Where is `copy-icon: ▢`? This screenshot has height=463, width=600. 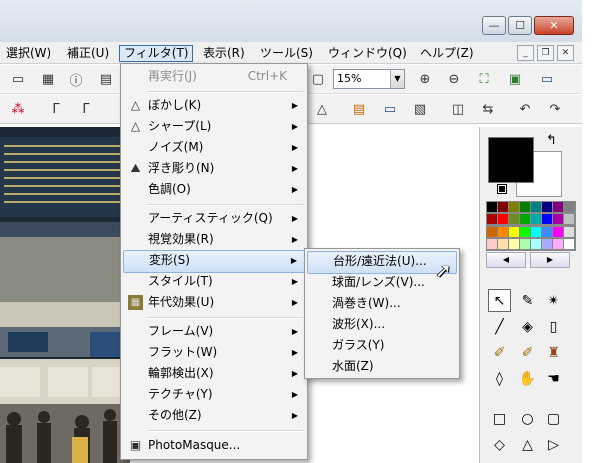 copy-icon: ▢ is located at coordinates (318, 79).